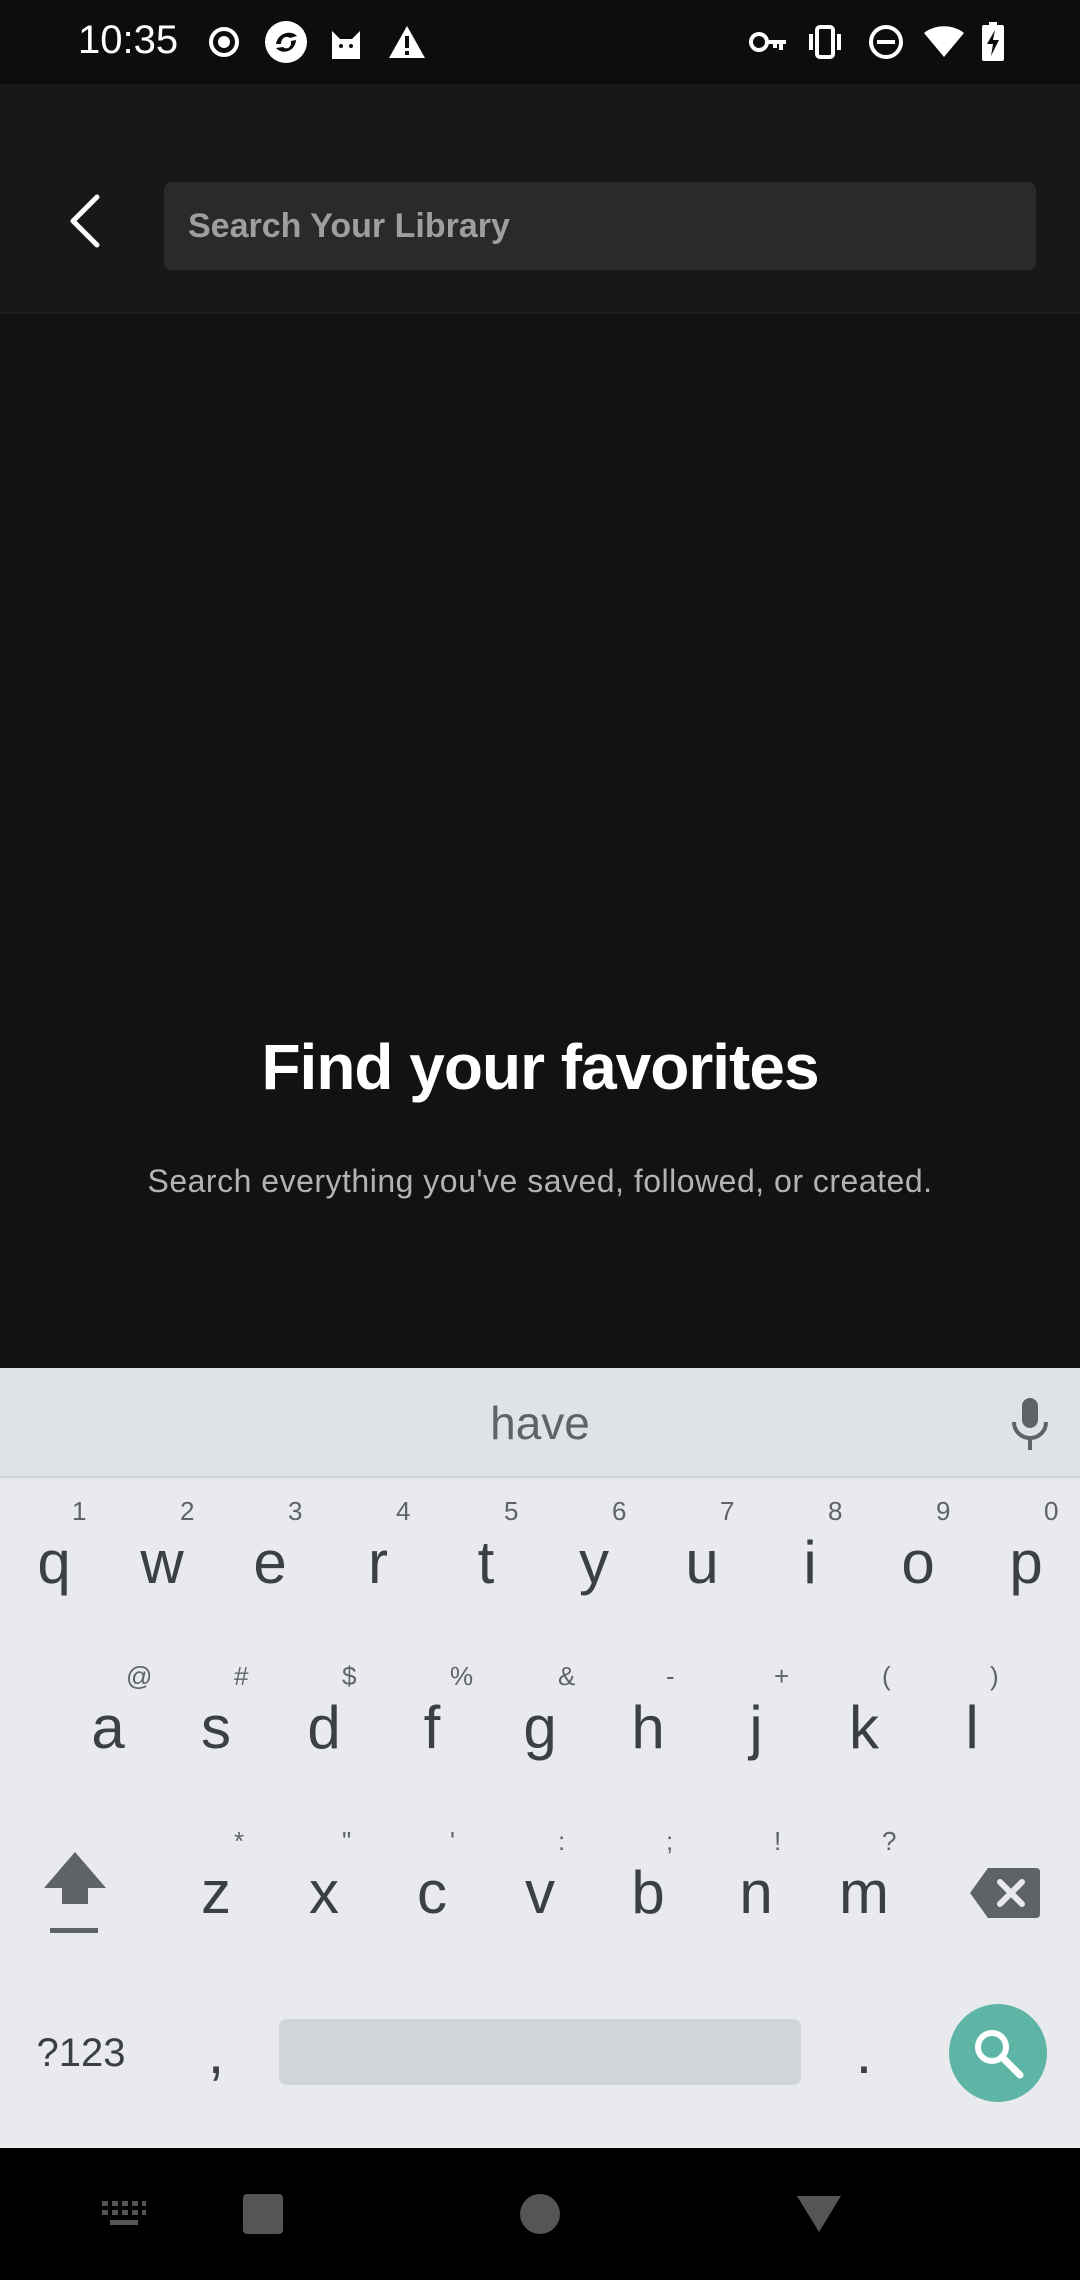  I want to click on key-j: + j, so click(756, 1728).